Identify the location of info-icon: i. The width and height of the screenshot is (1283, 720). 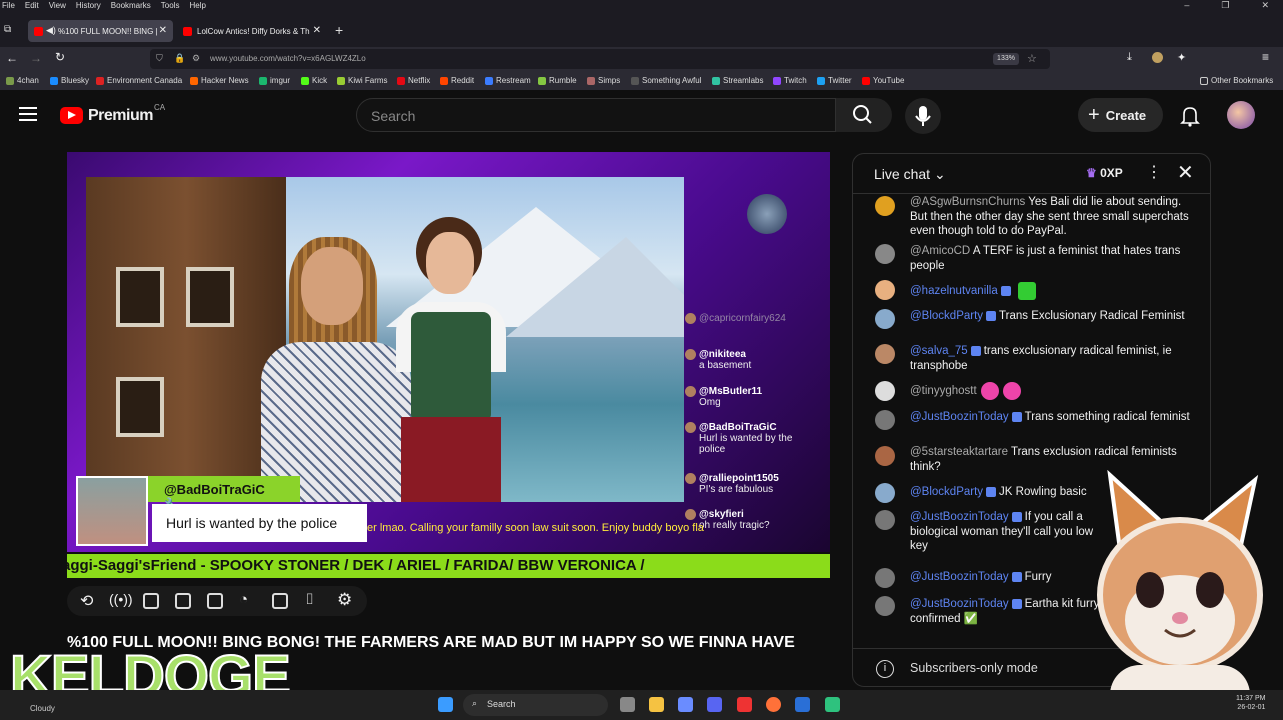
(885, 669).